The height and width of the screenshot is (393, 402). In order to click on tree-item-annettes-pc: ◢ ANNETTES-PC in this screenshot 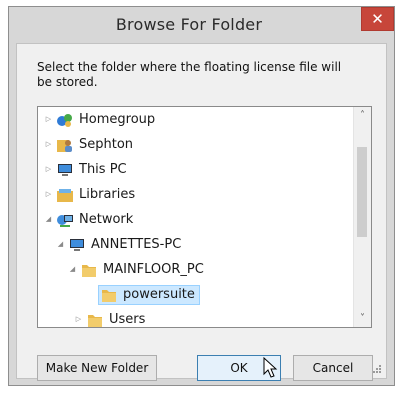, I will do `click(211, 244)`.